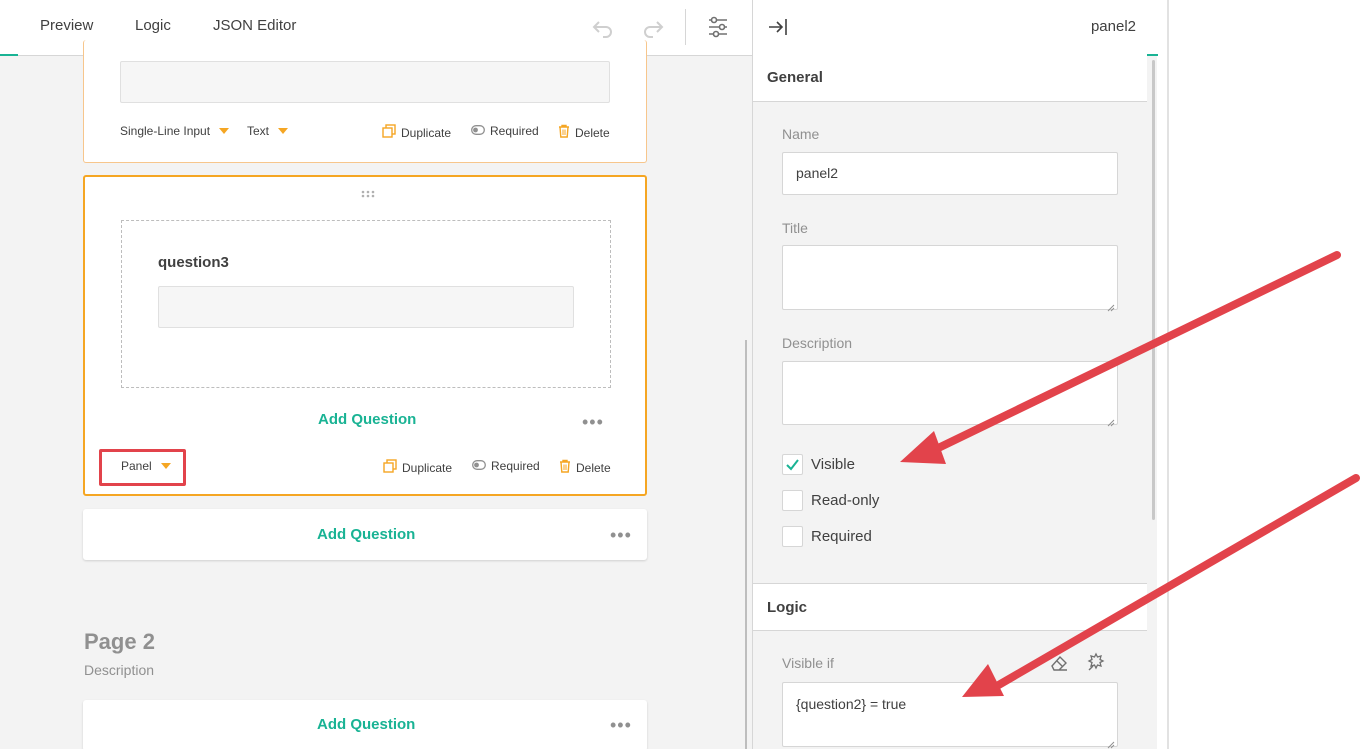 Image resolution: width=1361 pixels, height=749 pixels. I want to click on redo-icon, so click(653, 27).